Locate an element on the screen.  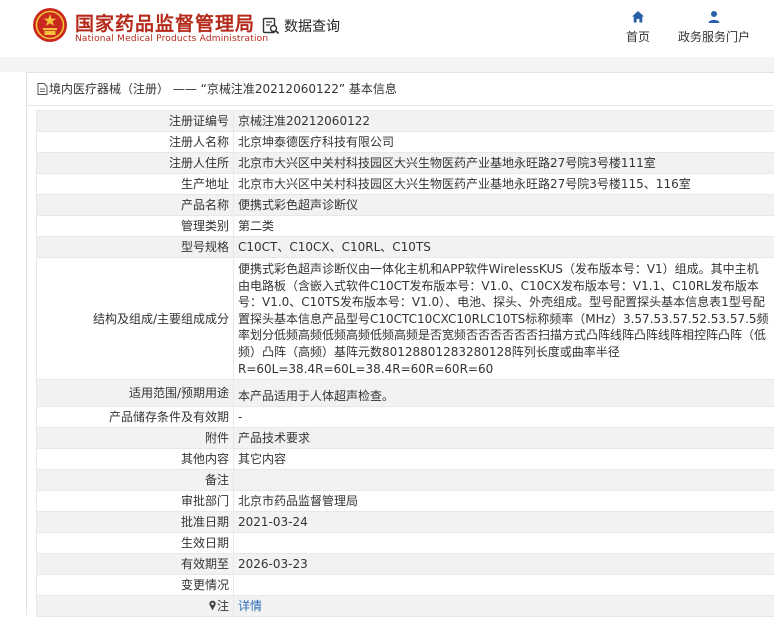
brand-title: 国家药品监督管理局 is located at coordinates (165, 22).